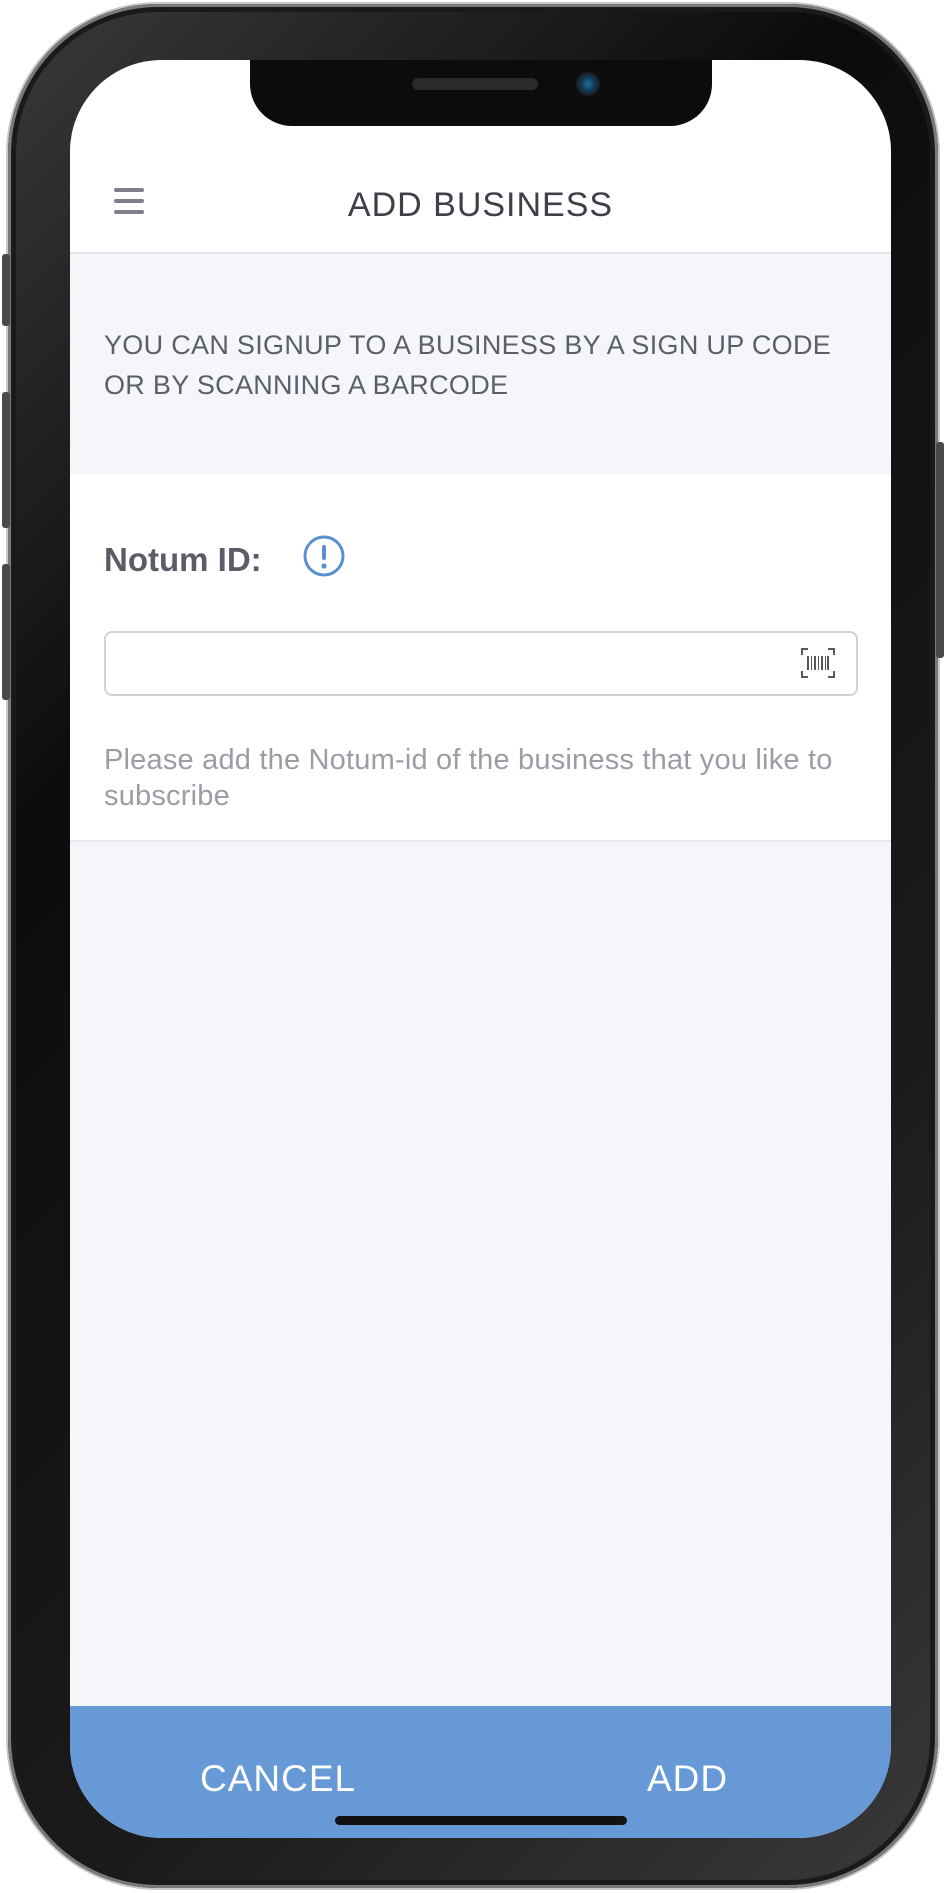 This screenshot has width=948, height=1893. What do you see at coordinates (480, 205) in the screenshot?
I see `page-title: ADD BUSINESS` at bounding box center [480, 205].